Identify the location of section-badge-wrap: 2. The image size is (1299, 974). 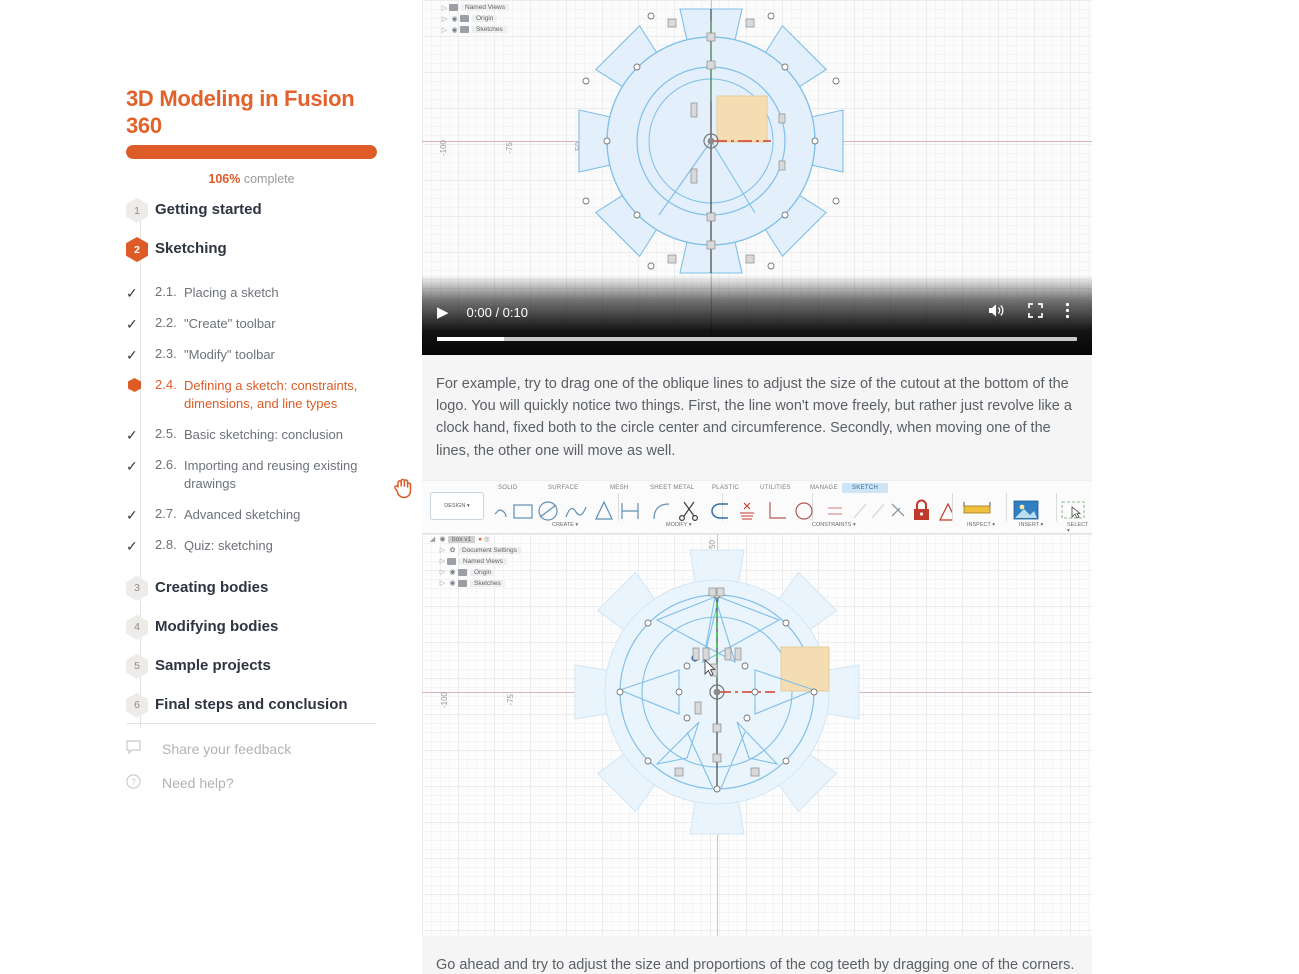
(140, 250).